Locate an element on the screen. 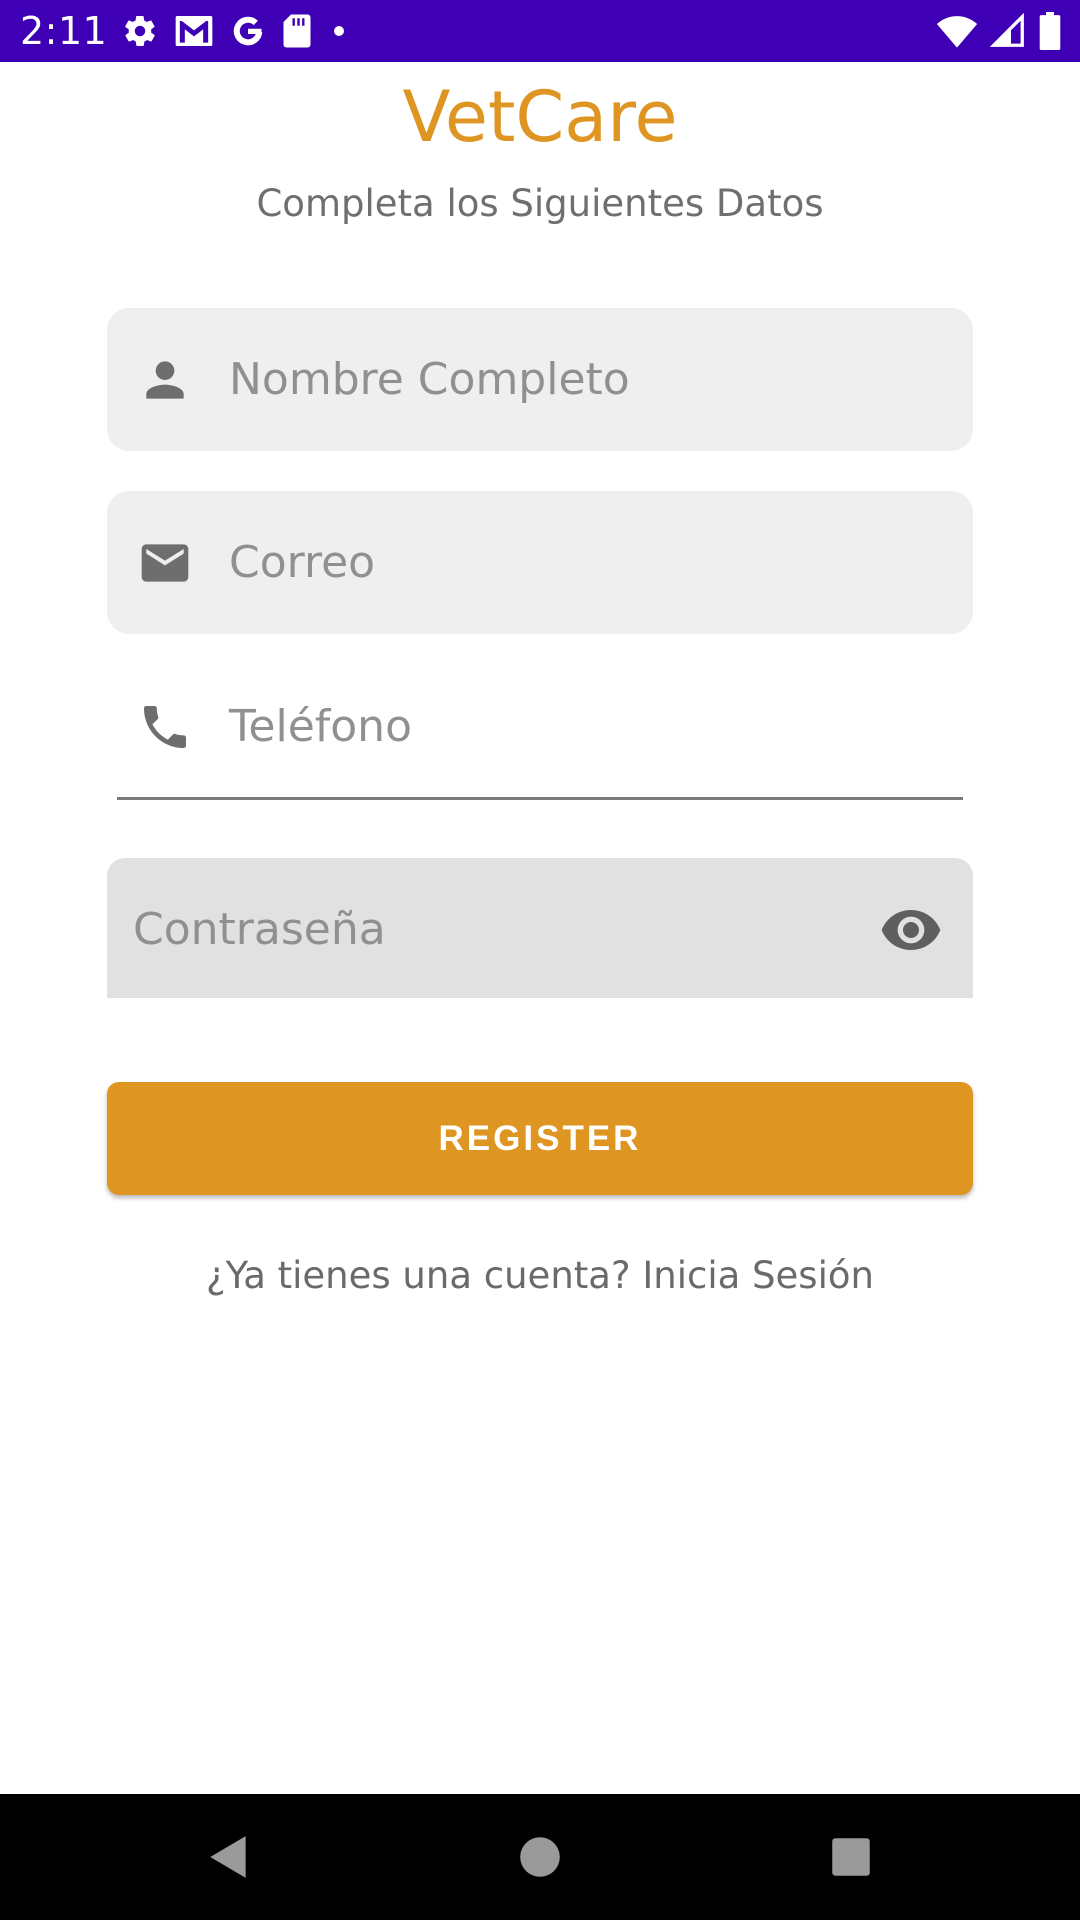 The height and width of the screenshot is (1920, 1080). sd-card-icon is located at coordinates (297, 31).